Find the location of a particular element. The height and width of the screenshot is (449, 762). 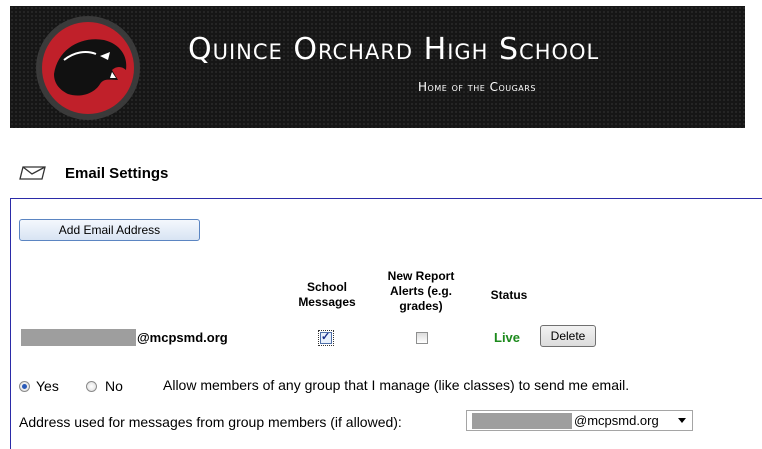

school-messages-checkbox-focus is located at coordinates (326, 338).